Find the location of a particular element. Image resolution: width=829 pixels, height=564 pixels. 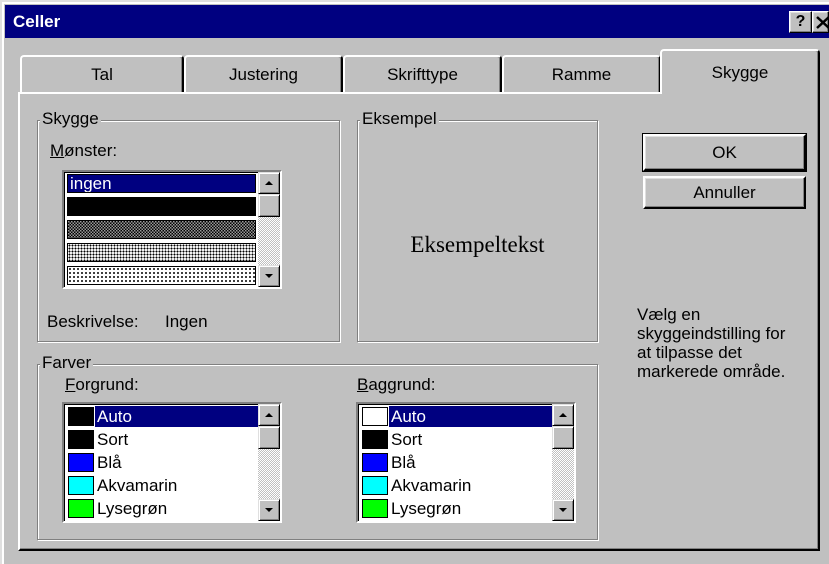

tab-label: Tal is located at coordinates (102, 74).